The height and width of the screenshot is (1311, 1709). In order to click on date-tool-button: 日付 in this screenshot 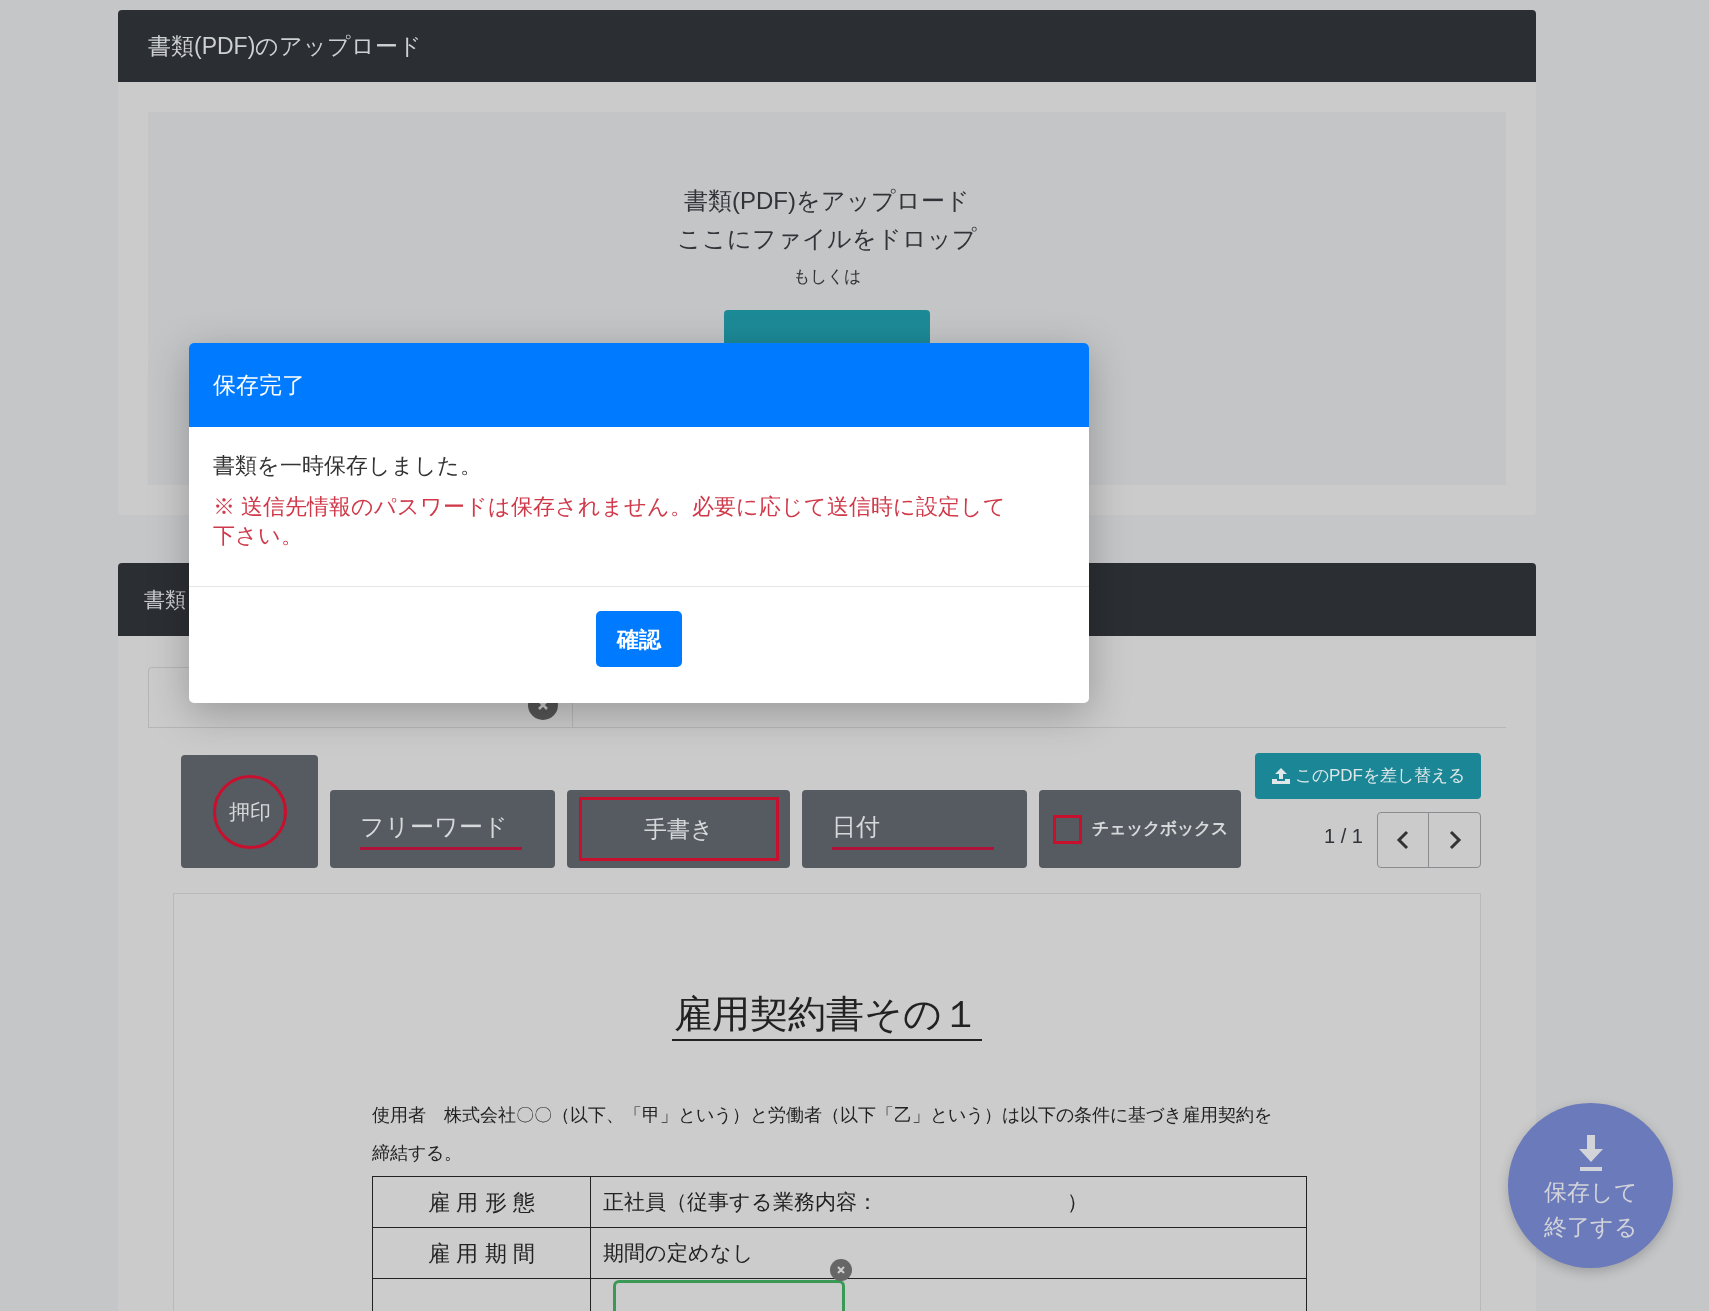, I will do `click(914, 829)`.